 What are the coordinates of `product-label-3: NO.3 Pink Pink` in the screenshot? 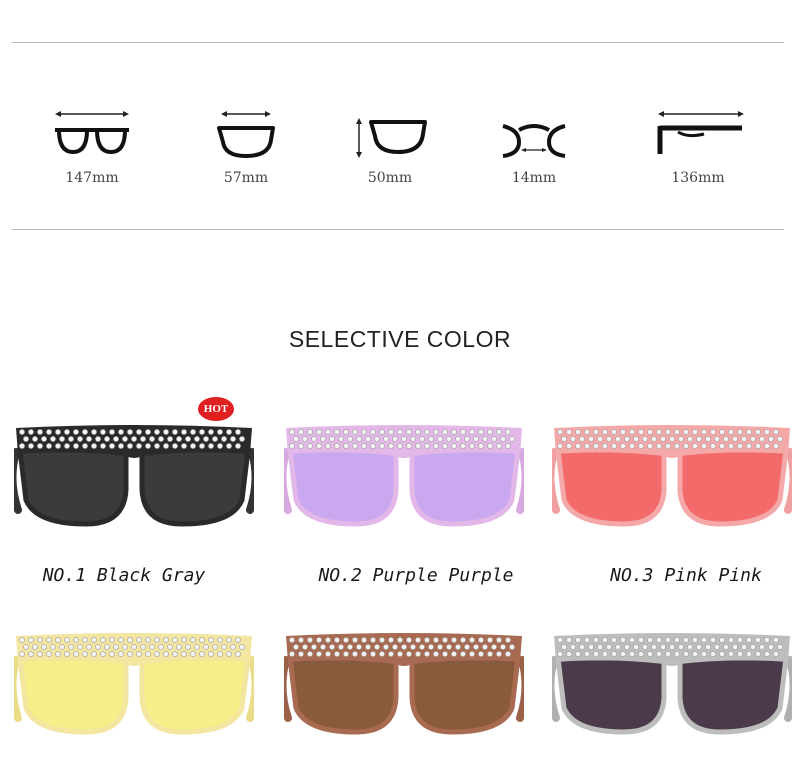 It's located at (686, 575).